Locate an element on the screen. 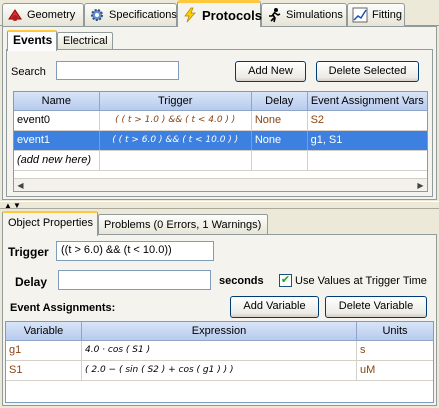 This screenshot has width=439, height=408. tab-label: Simulations is located at coordinates (314, 15).